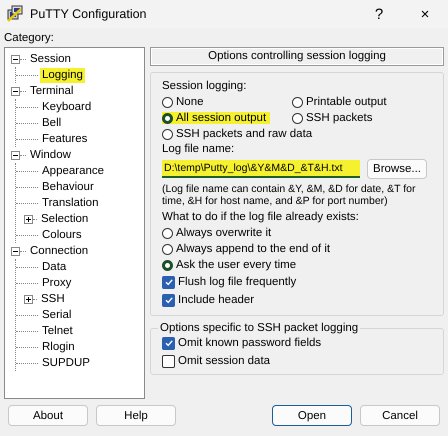 Image resolution: width=448 pixels, height=436 pixels. Describe the element at coordinates (48, 415) in the screenshot. I see `dialog-button: About` at that location.